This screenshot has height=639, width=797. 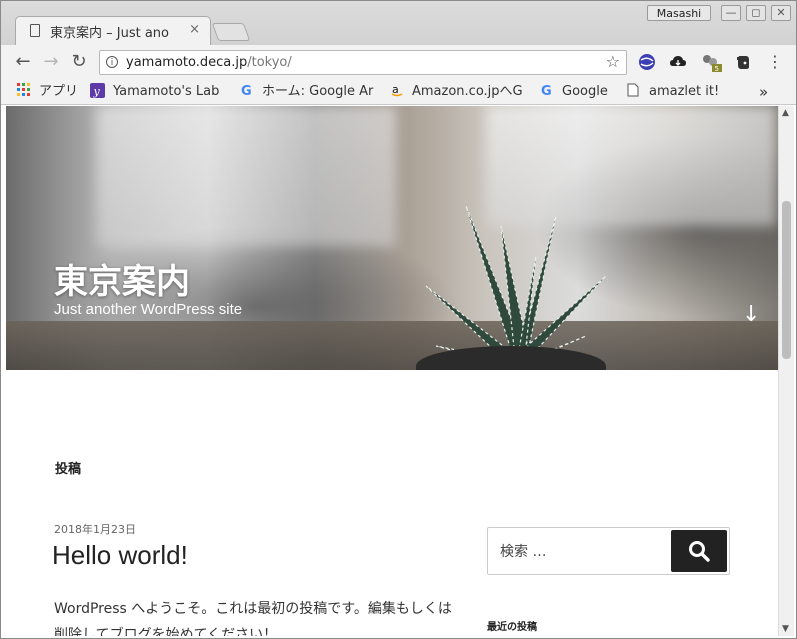 I want to click on menu-kebab-icon: ⋮, so click(x=775, y=62).